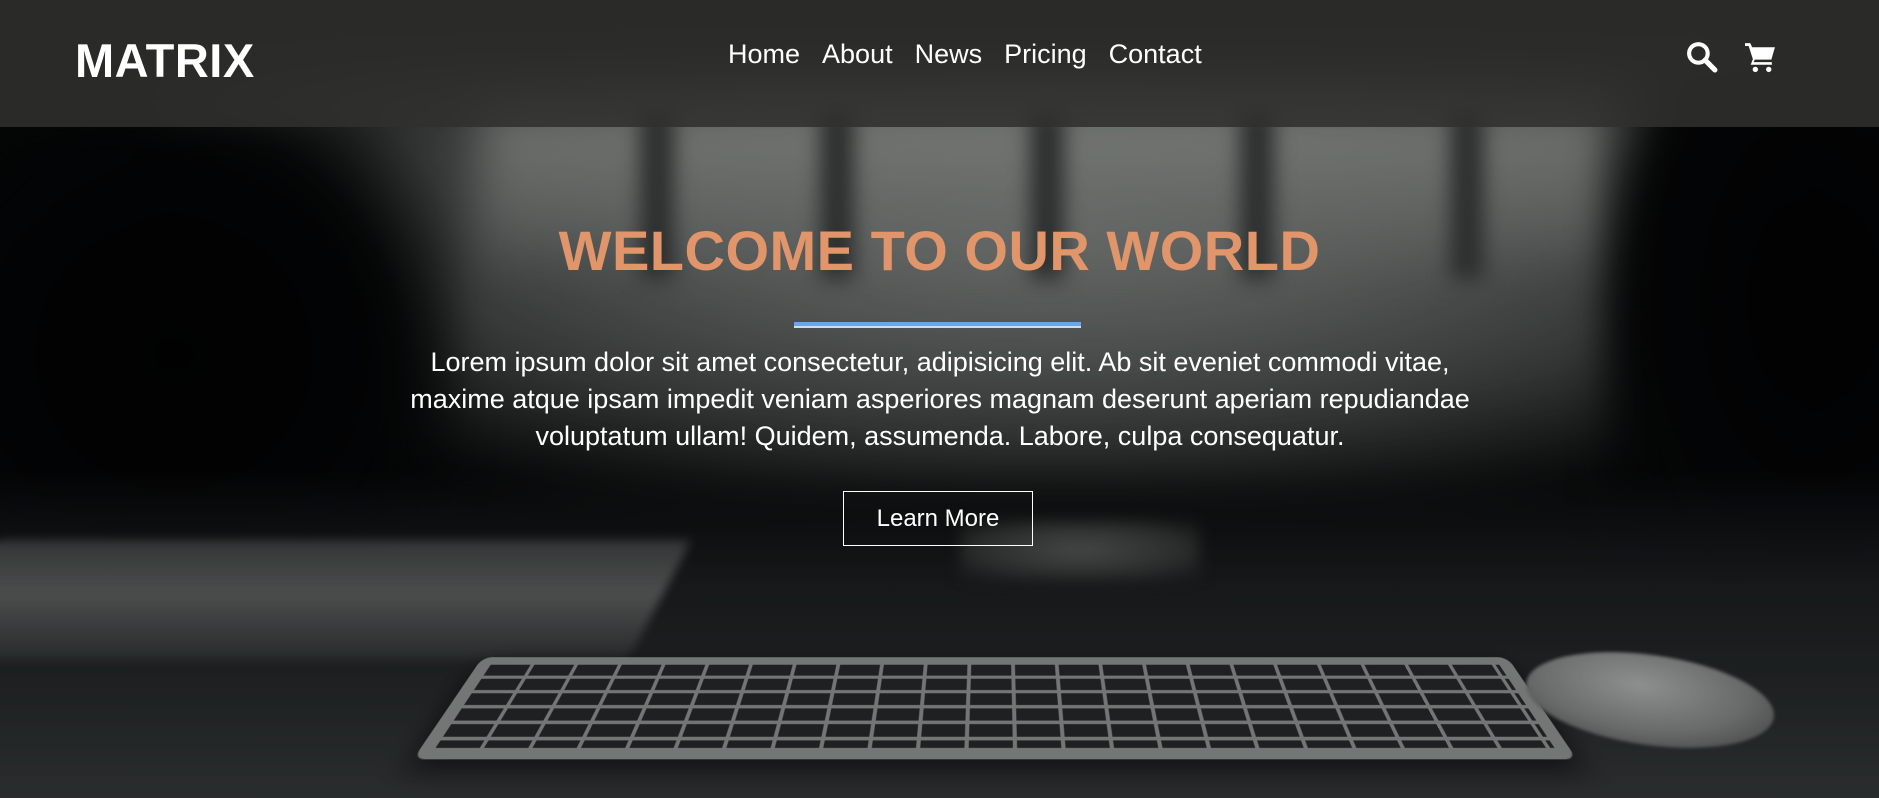 The width and height of the screenshot is (1879, 798). Describe the element at coordinates (1731, 56) in the screenshot. I see `header-icons` at that location.